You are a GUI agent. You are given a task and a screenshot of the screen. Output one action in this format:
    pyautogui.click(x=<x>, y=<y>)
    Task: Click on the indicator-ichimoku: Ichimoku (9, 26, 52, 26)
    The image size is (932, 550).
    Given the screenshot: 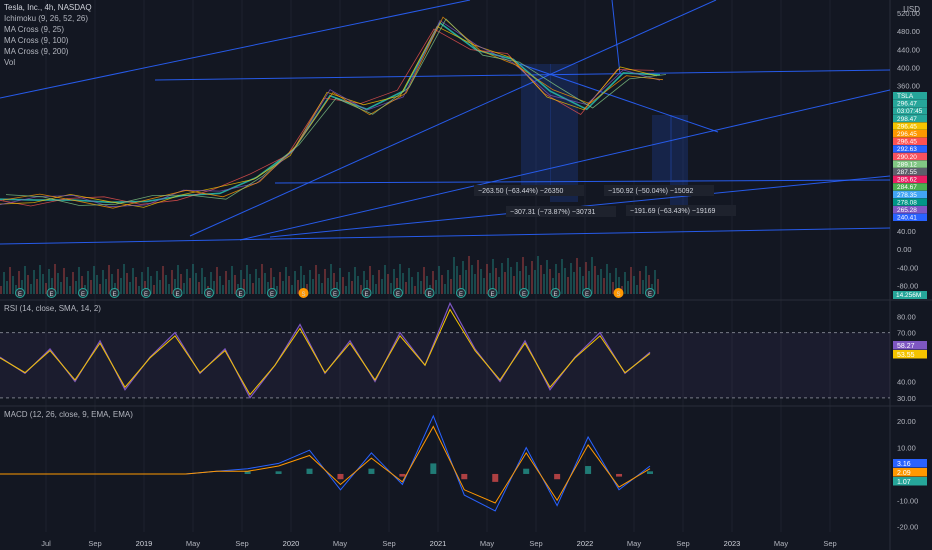 What is the action you would take?
    pyautogui.click(x=48, y=18)
    